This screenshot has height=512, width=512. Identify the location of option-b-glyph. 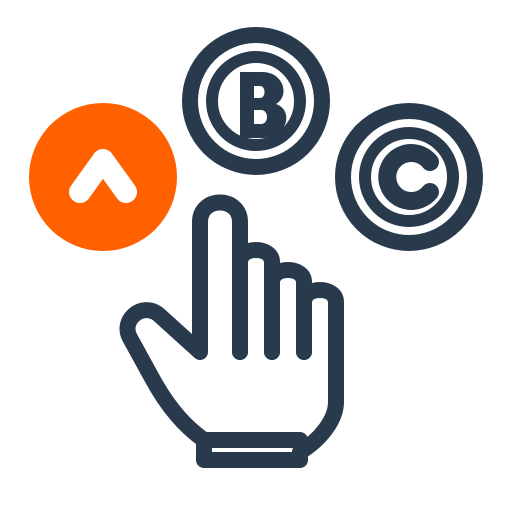
(263, 105).